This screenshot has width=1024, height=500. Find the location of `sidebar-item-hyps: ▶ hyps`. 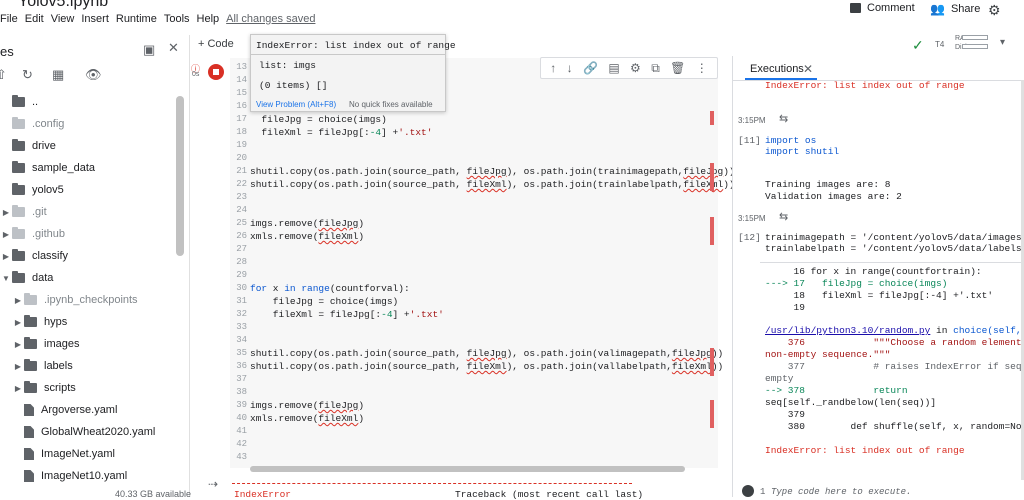

sidebar-item-hyps: ▶ hyps is located at coordinates (87, 322).